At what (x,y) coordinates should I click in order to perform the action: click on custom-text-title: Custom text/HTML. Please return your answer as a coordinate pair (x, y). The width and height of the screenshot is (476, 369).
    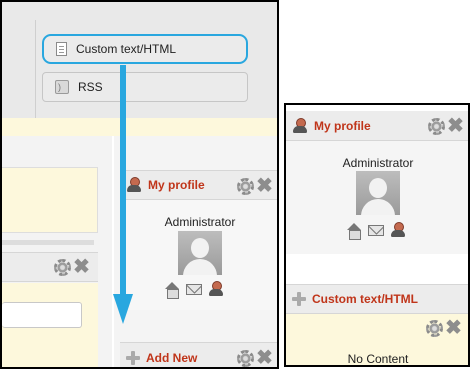
    Looking at the image, I should click on (365, 299).